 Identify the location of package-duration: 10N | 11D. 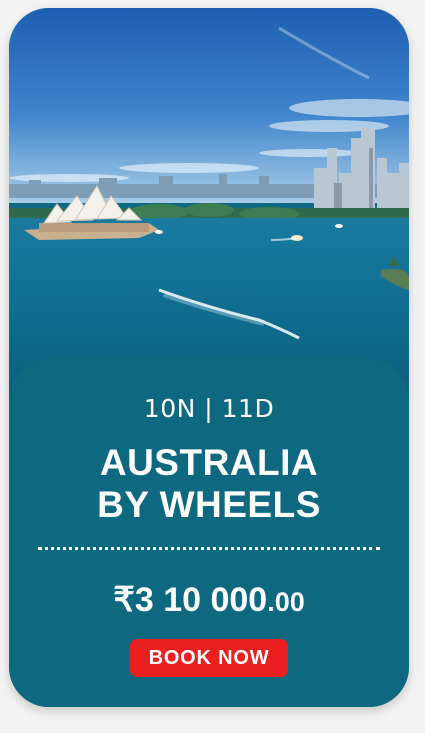
(209, 408).